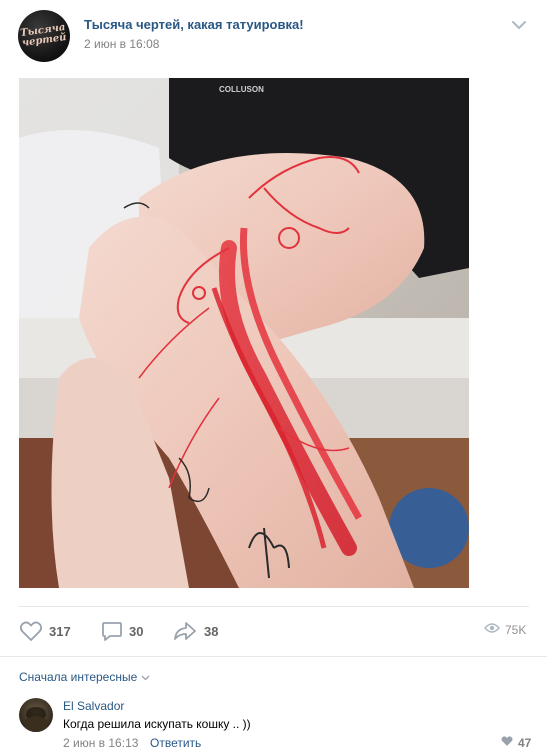 This screenshot has width=547, height=755. What do you see at coordinates (136, 631) in the screenshot?
I see `comment-count: 30` at bounding box center [136, 631].